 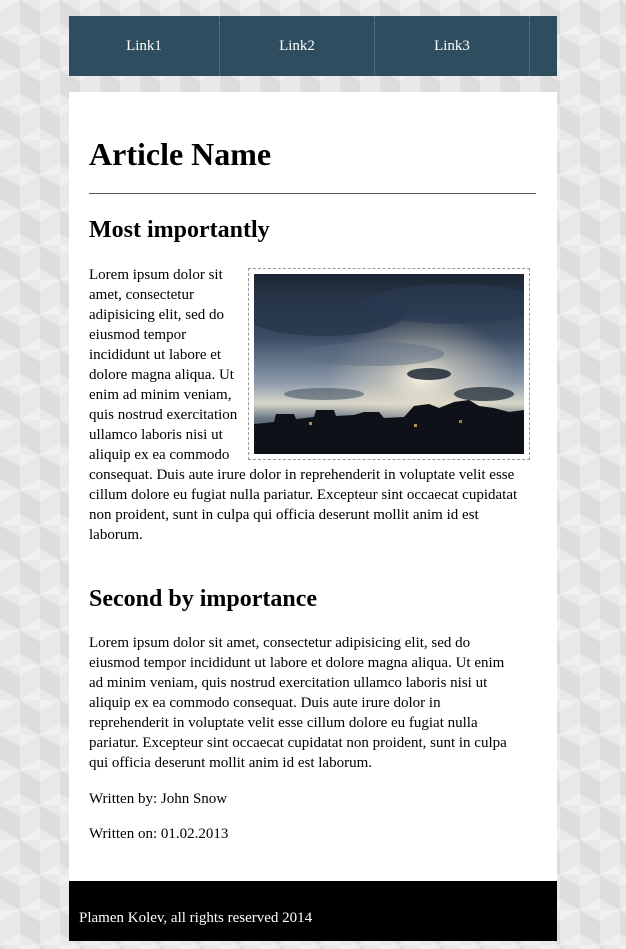 I want to click on title-divider, so click(x=312, y=193).